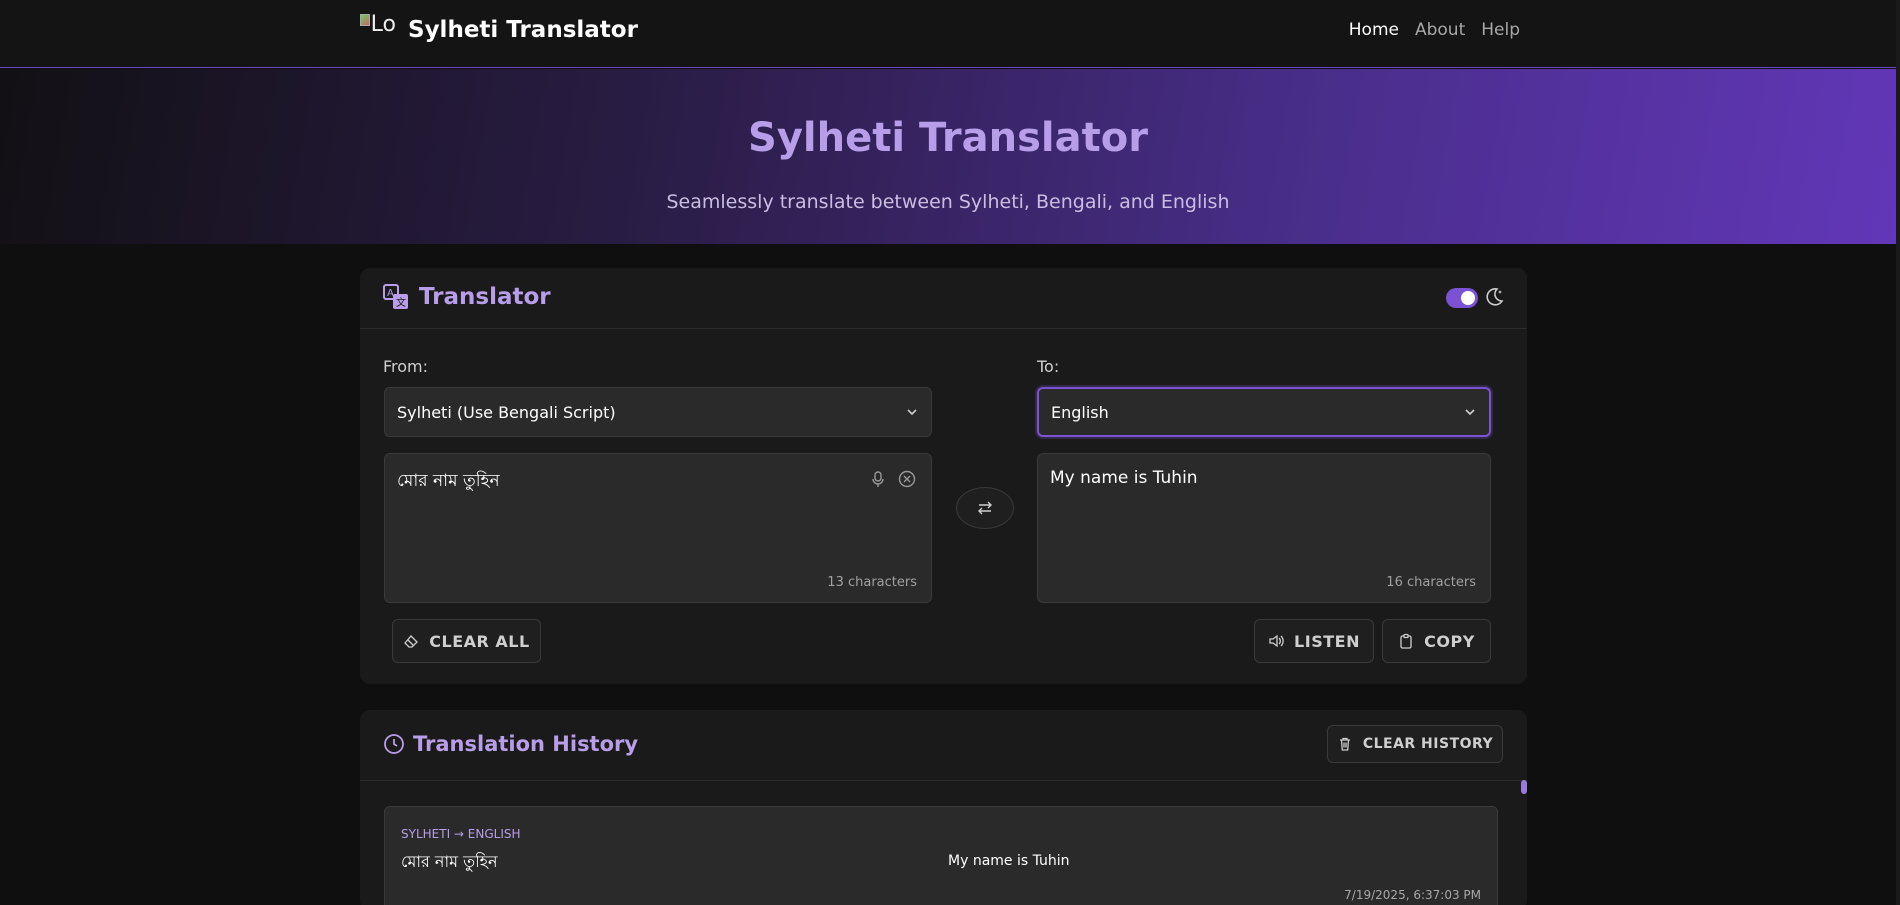 The height and width of the screenshot is (905, 1900). Describe the element at coordinates (1412, 895) in the screenshot. I see `history-timestamp: 7/19/2025, 6:37:03 PM` at that location.